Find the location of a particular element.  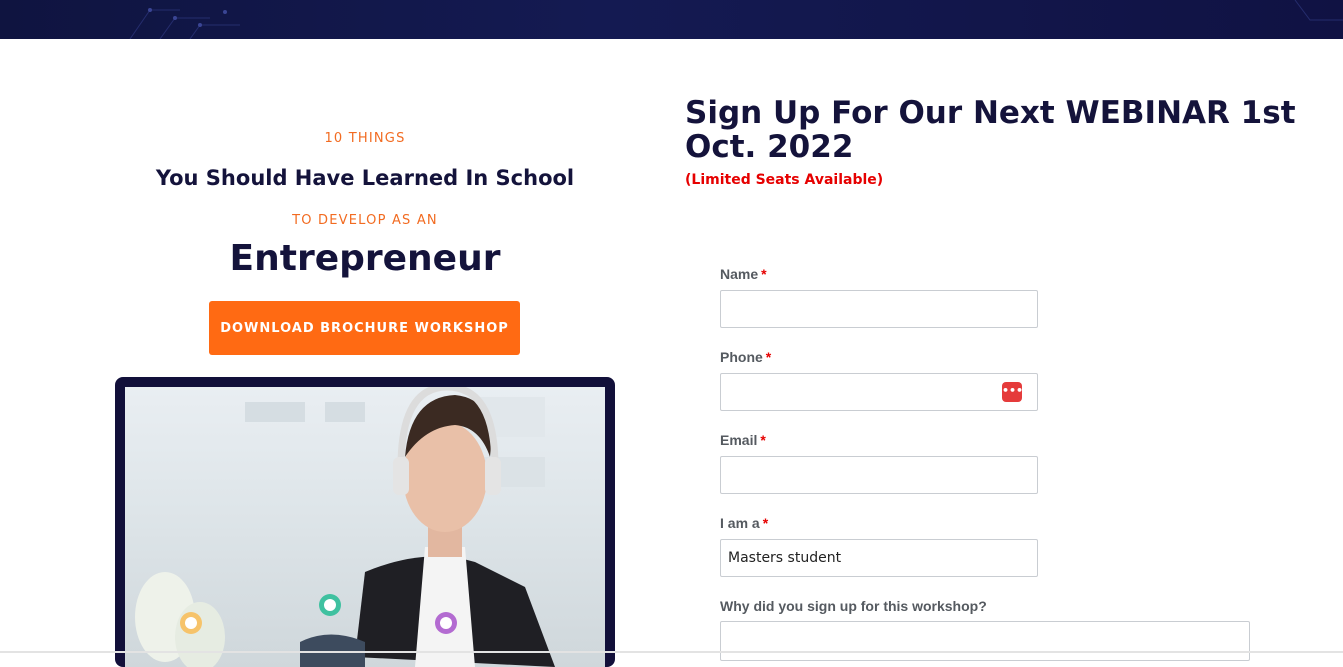

phone-label: Phone * is located at coordinates (745, 357).